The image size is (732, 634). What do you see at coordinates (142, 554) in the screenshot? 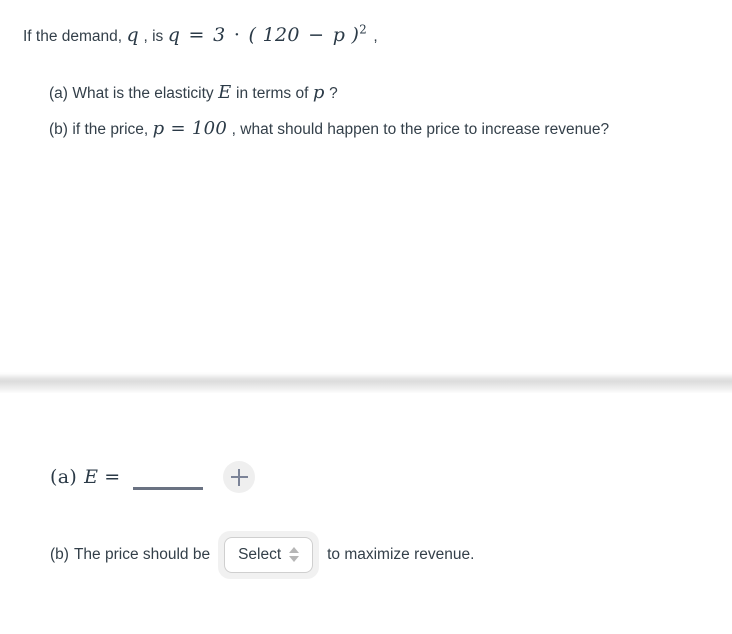
I see `answer-b-text-before: The price should be` at bounding box center [142, 554].